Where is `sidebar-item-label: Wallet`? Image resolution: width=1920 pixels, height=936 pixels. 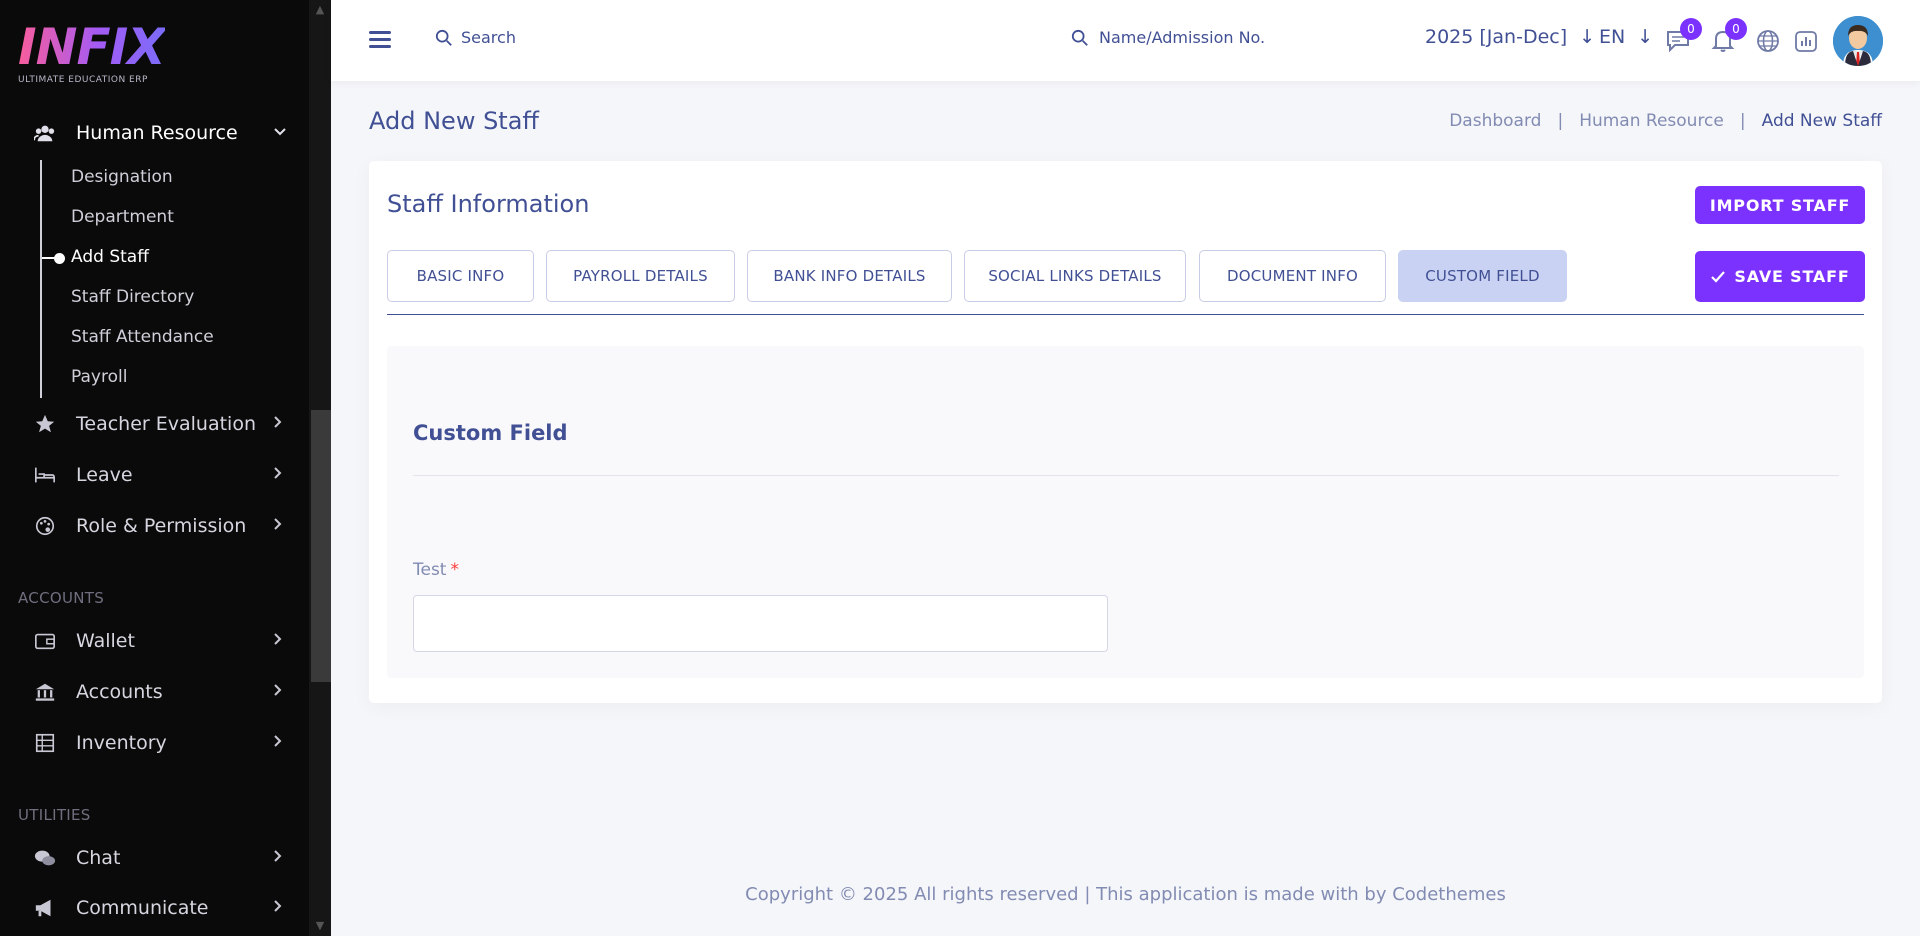
sidebar-item-label: Wallet is located at coordinates (105, 641).